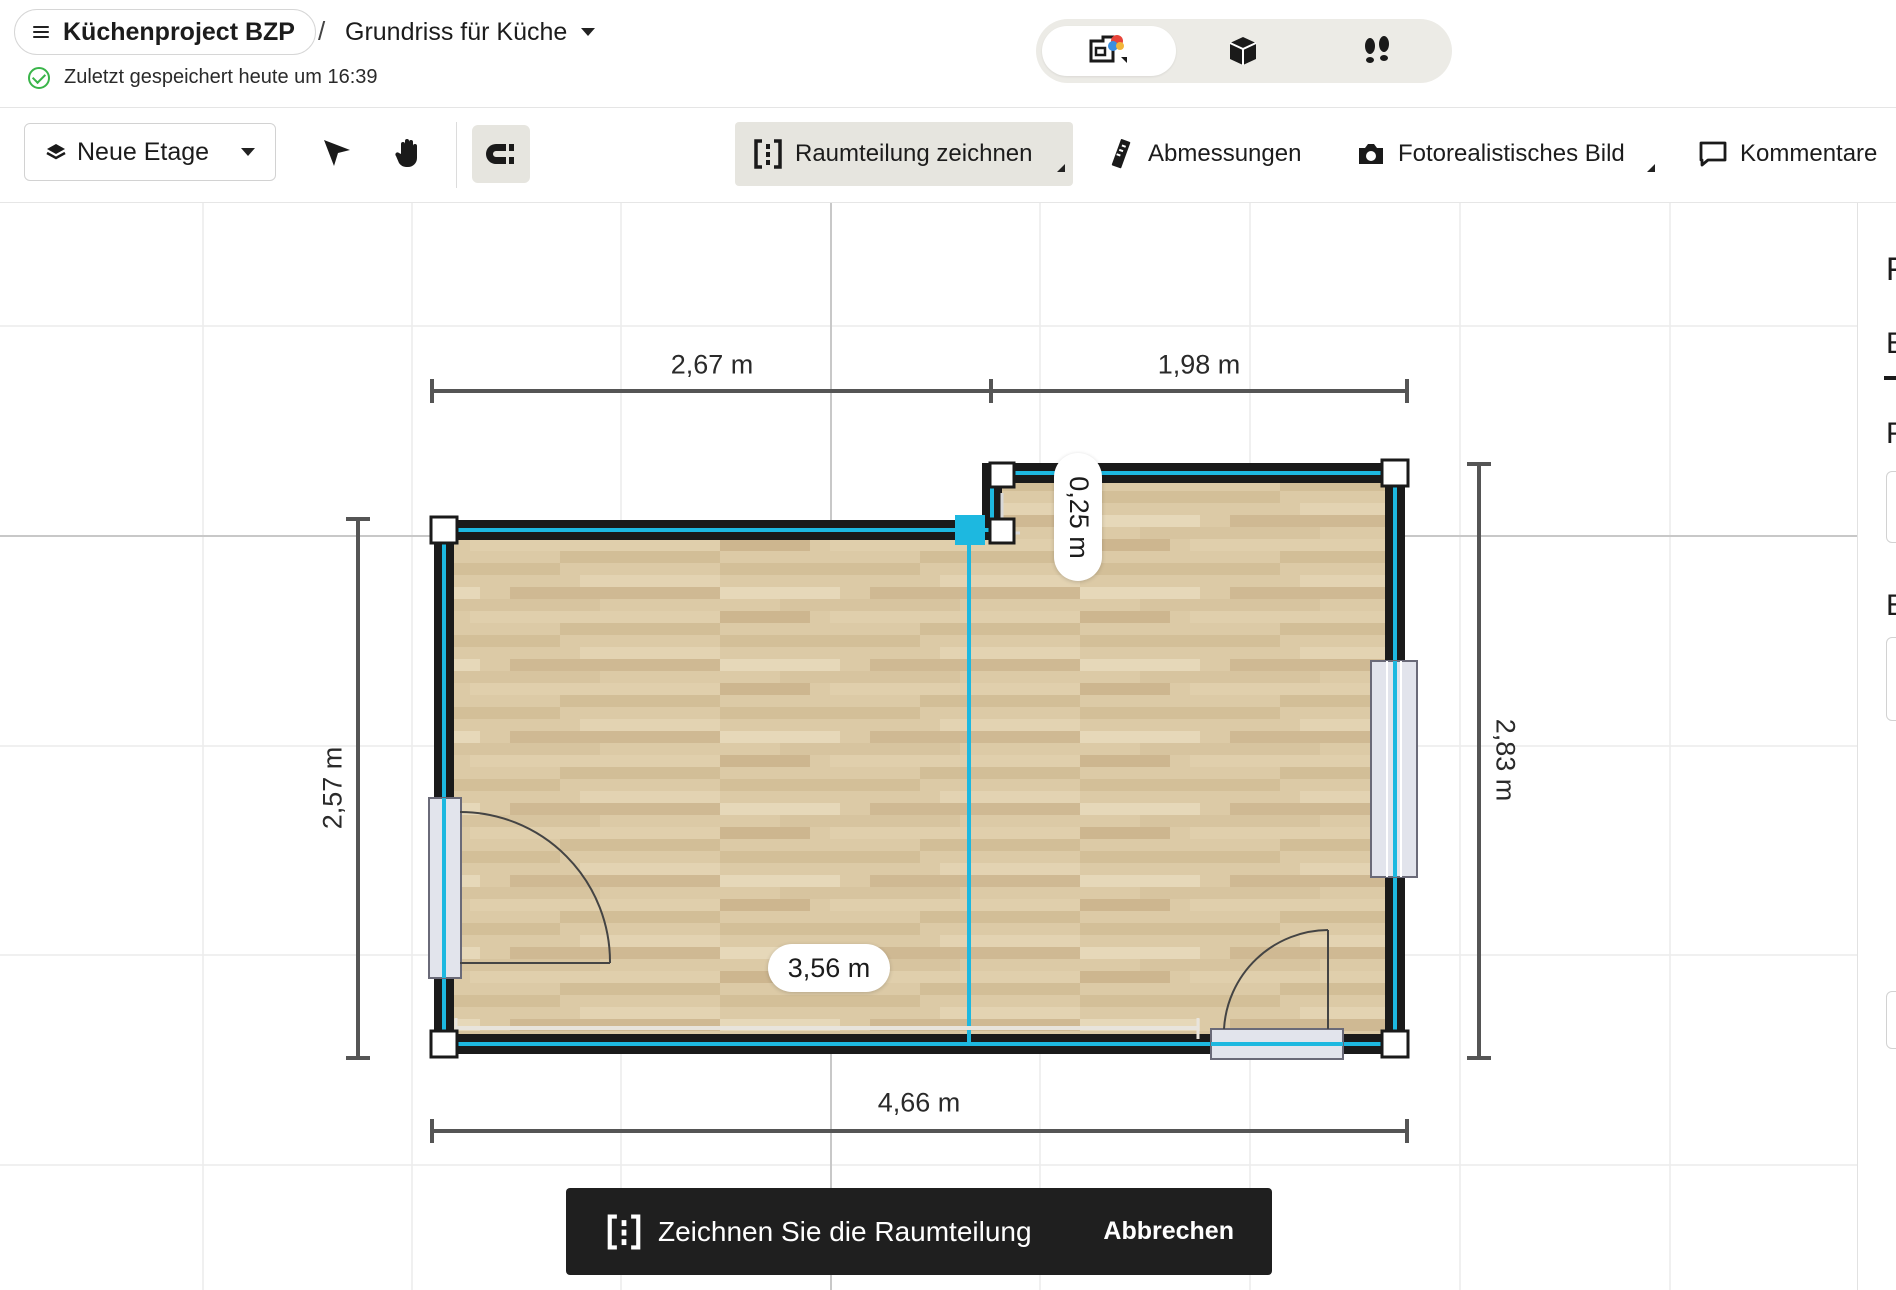  I want to click on select-tool-button, so click(337, 153).